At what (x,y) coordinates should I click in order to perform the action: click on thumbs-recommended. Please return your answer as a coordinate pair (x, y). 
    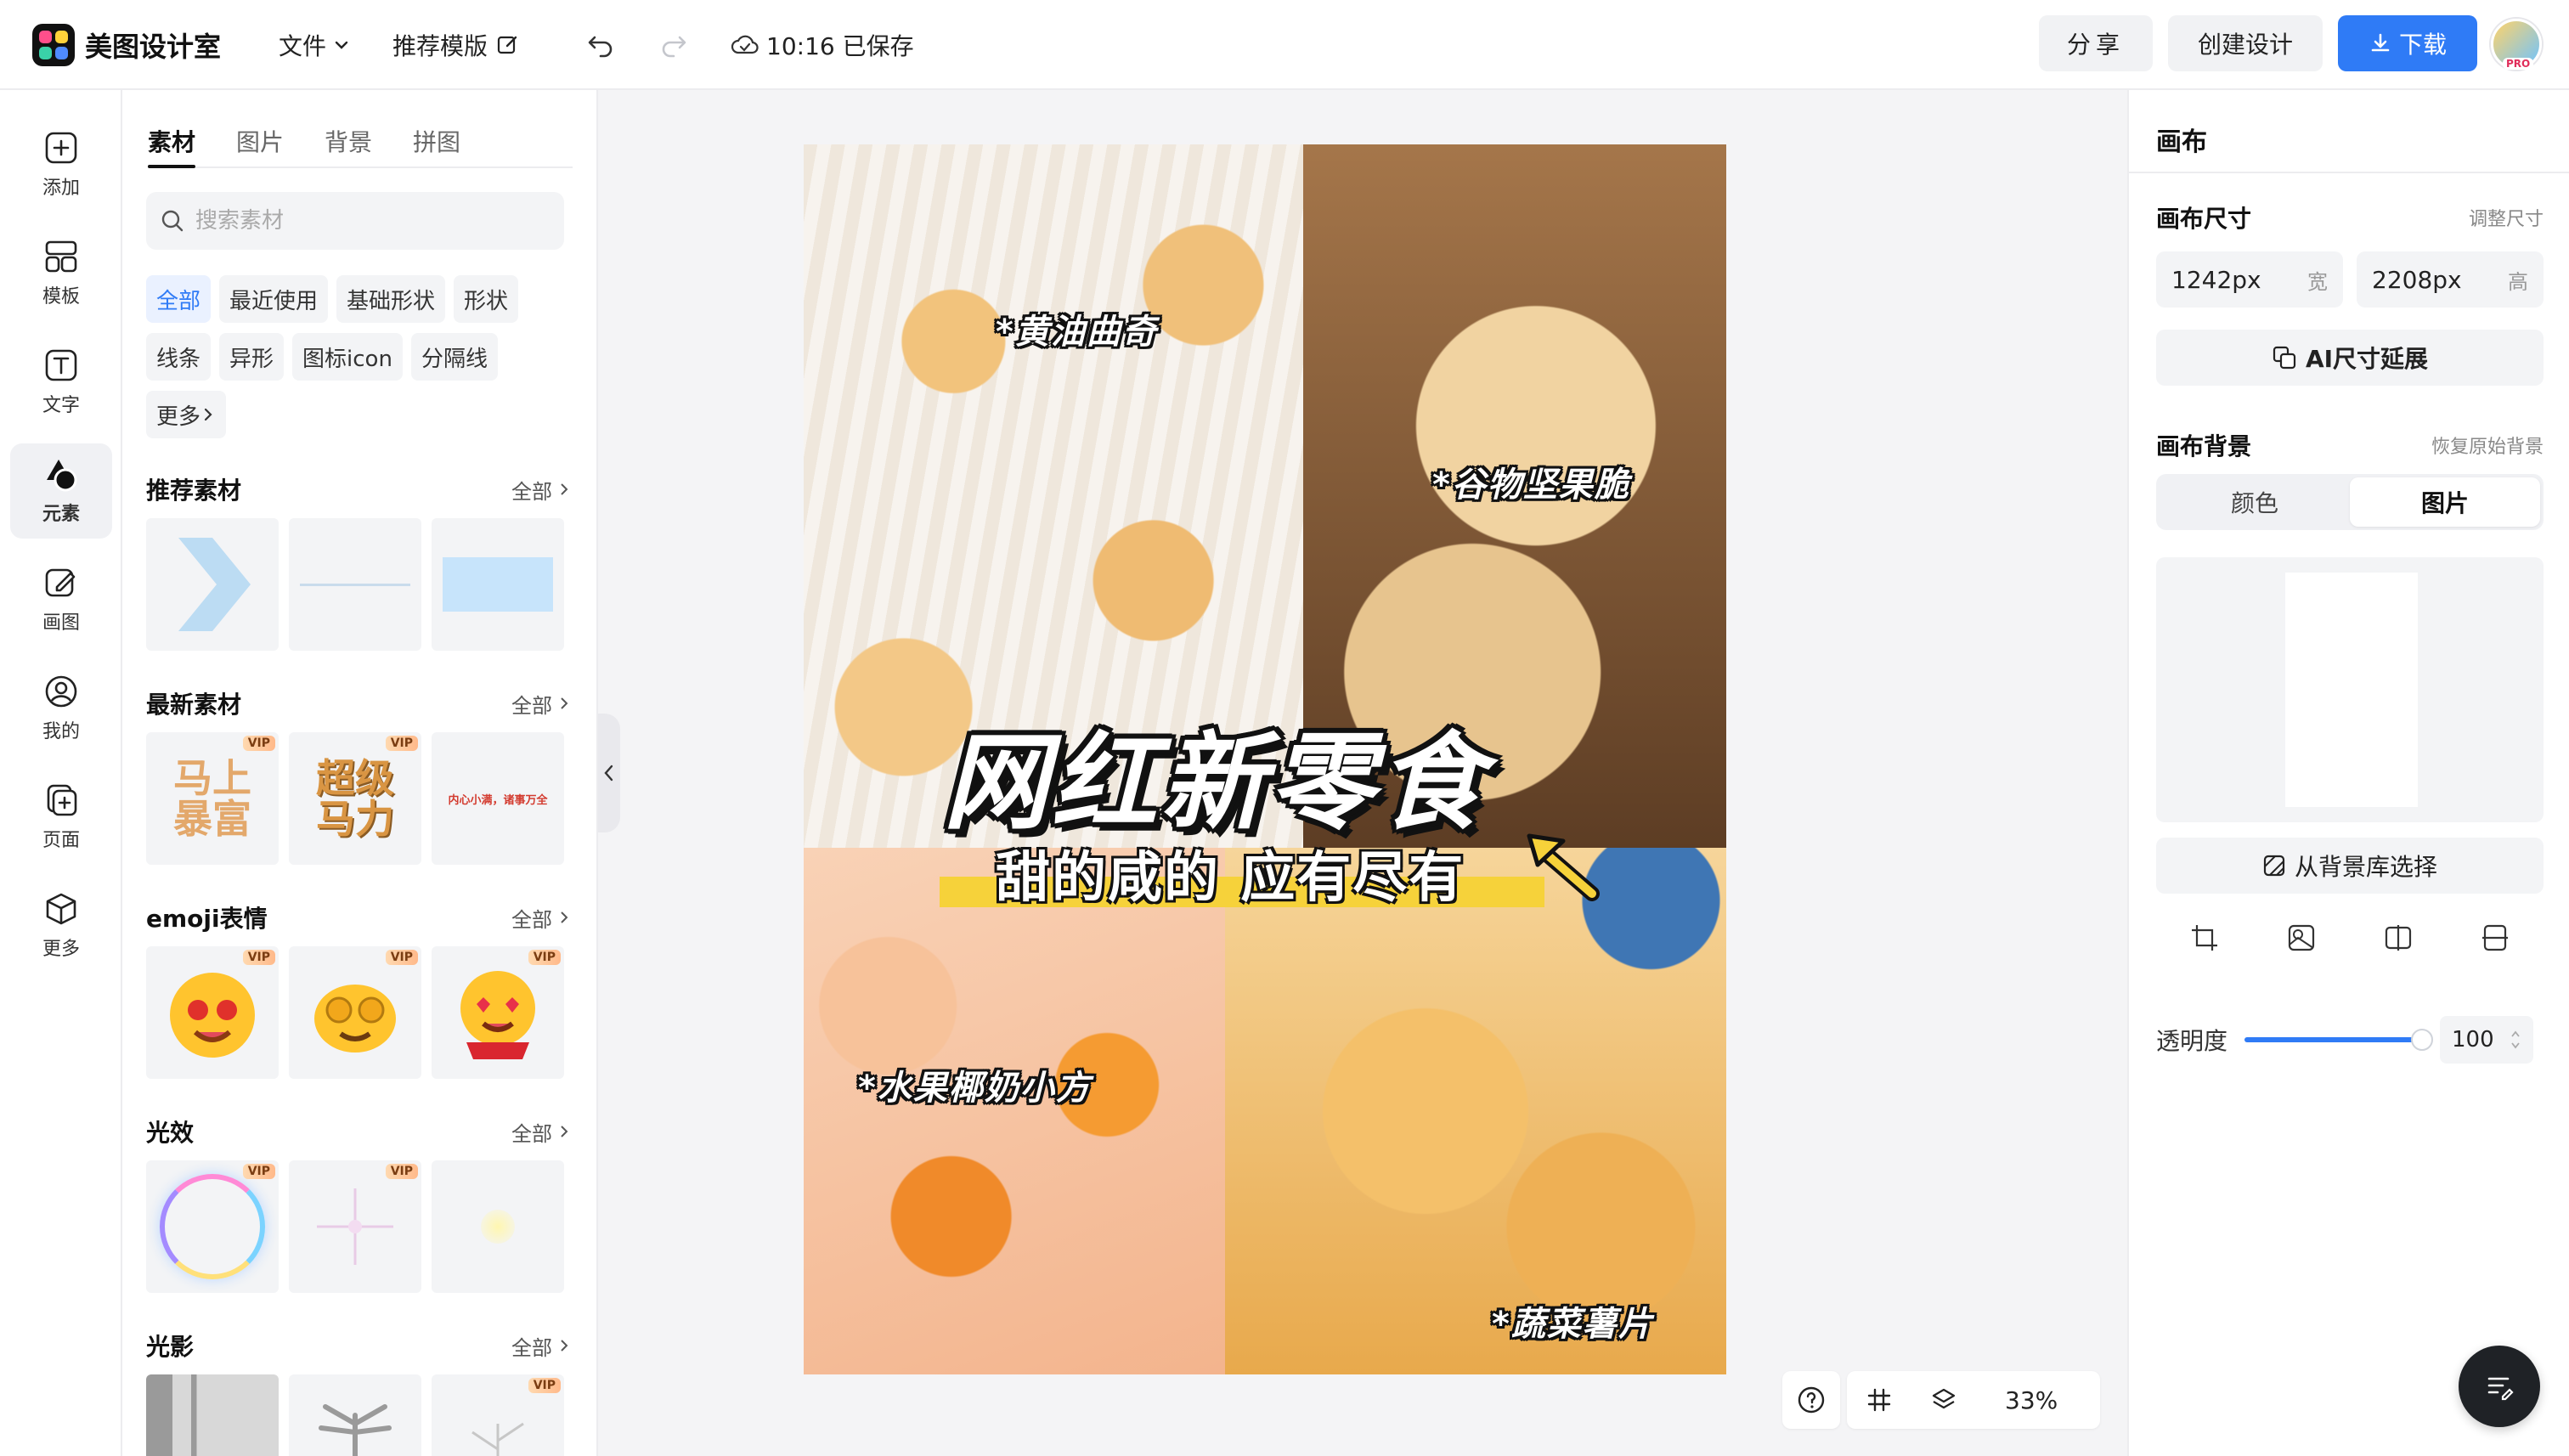
    Looking at the image, I should click on (355, 584).